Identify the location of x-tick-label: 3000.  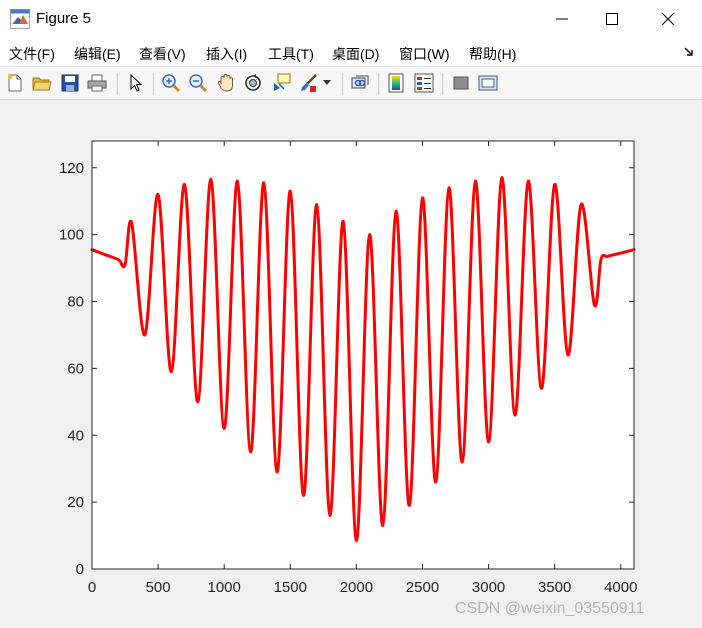
(488, 587).